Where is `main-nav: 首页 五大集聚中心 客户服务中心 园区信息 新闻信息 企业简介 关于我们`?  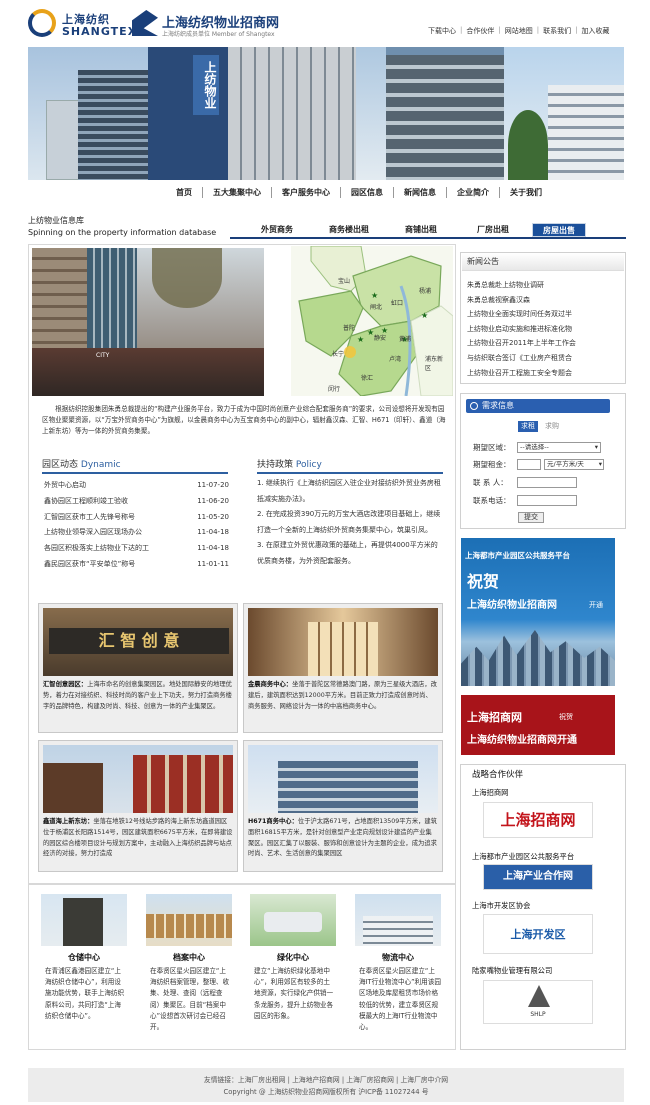 main-nav: 首页 五大集聚中心 客户服务中心 园区信息 新闻信息 企业简介 关于我们 is located at coordinates (359, 192).